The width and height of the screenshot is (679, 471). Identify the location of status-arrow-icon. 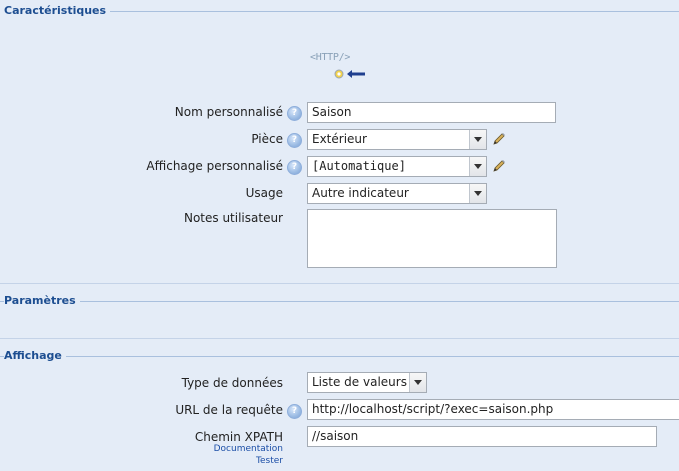
(349, 74).